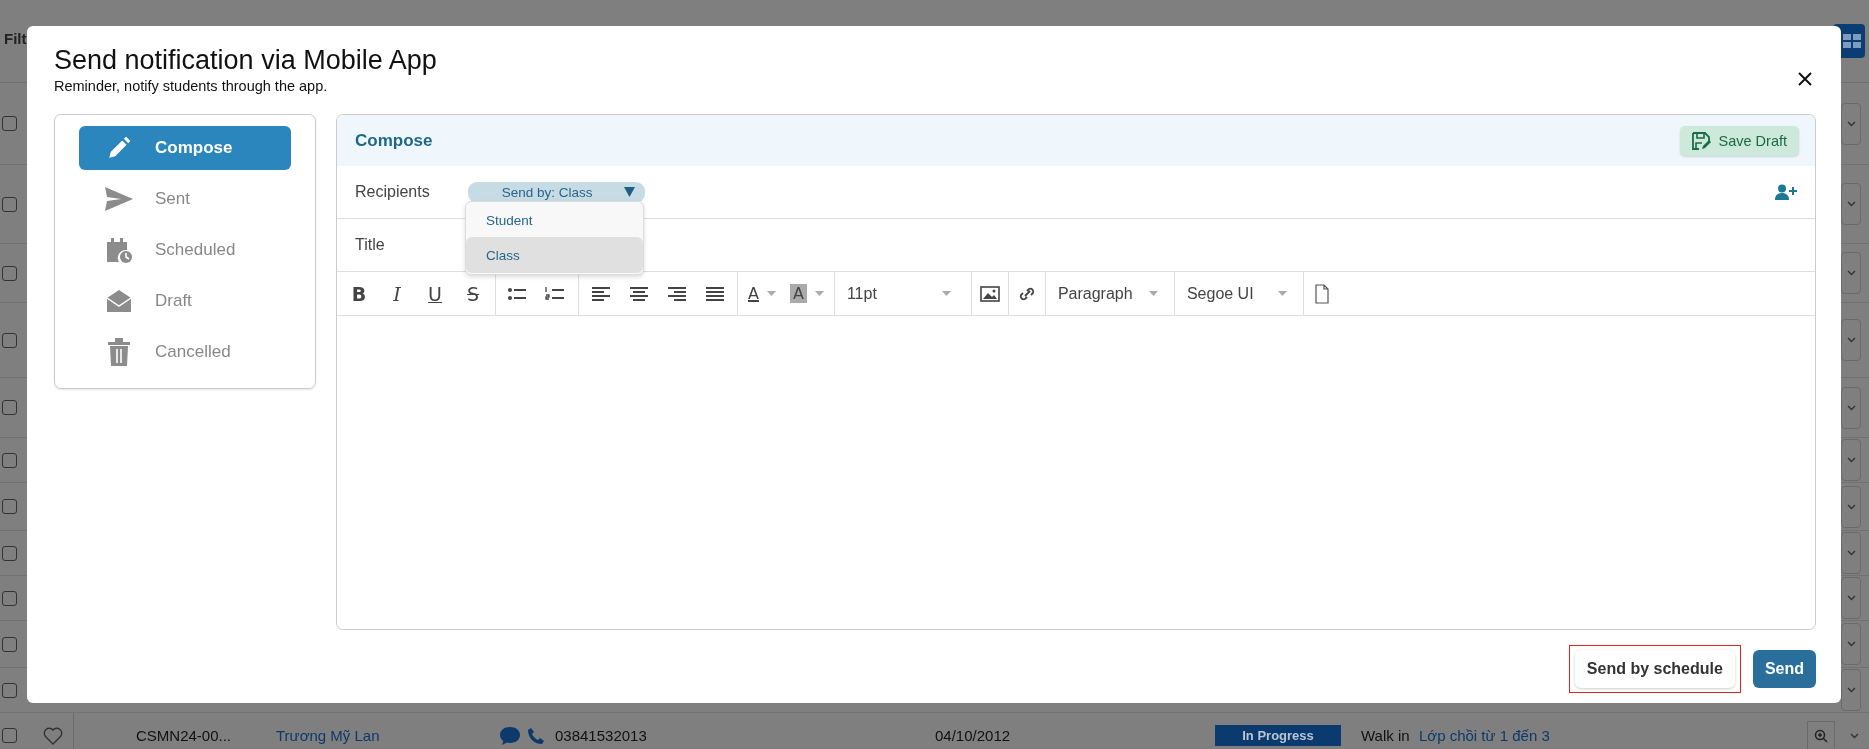 This screenshot has height=749, width=1869. What do you see at coordinates (1236, 293) in the screenshot?
I see `font-family-select: Segoe UI` at bounding box center [1236, 293].